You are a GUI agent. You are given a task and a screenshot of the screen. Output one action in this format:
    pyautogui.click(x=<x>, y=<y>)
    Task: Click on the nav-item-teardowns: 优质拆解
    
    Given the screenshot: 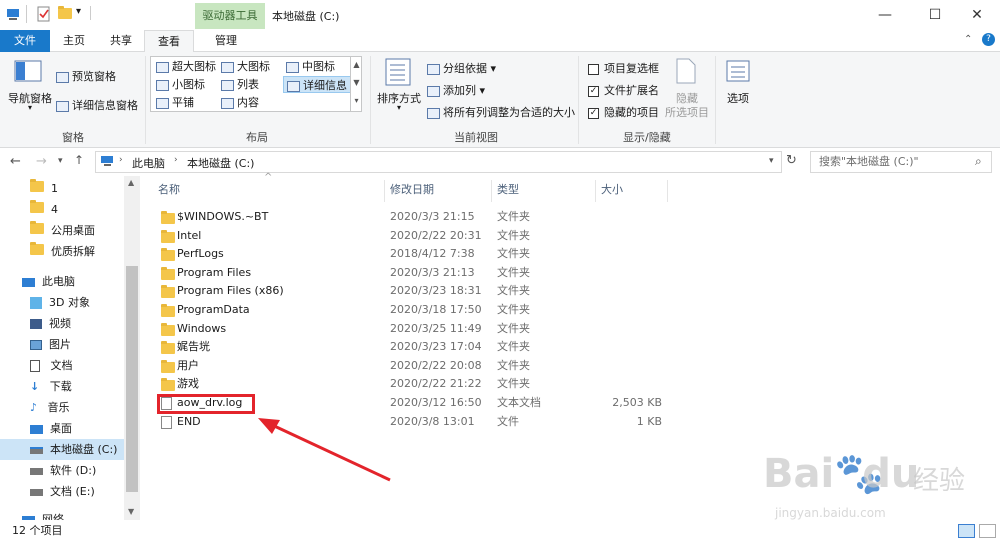 What is the action you would take?
    pyautogui.click(x=62, y=251)
    